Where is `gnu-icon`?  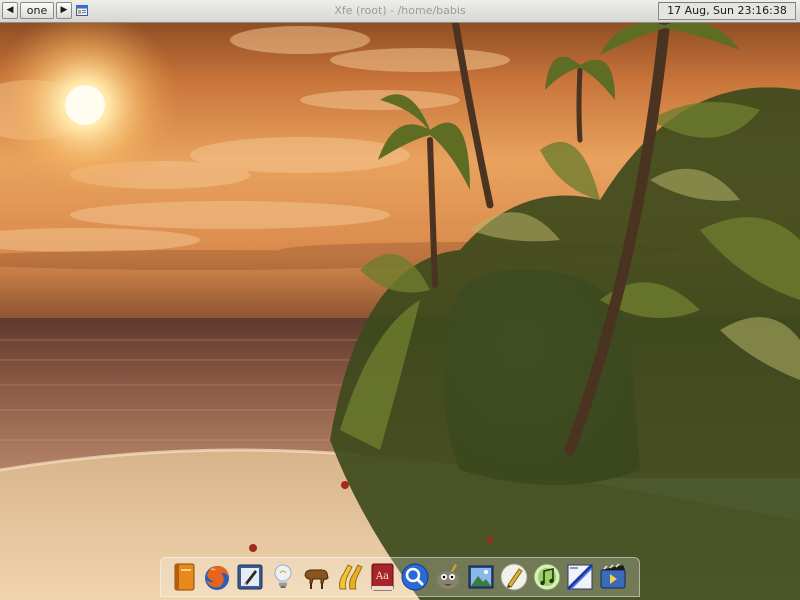
gnu-icon is located at coordinates (316, 577).